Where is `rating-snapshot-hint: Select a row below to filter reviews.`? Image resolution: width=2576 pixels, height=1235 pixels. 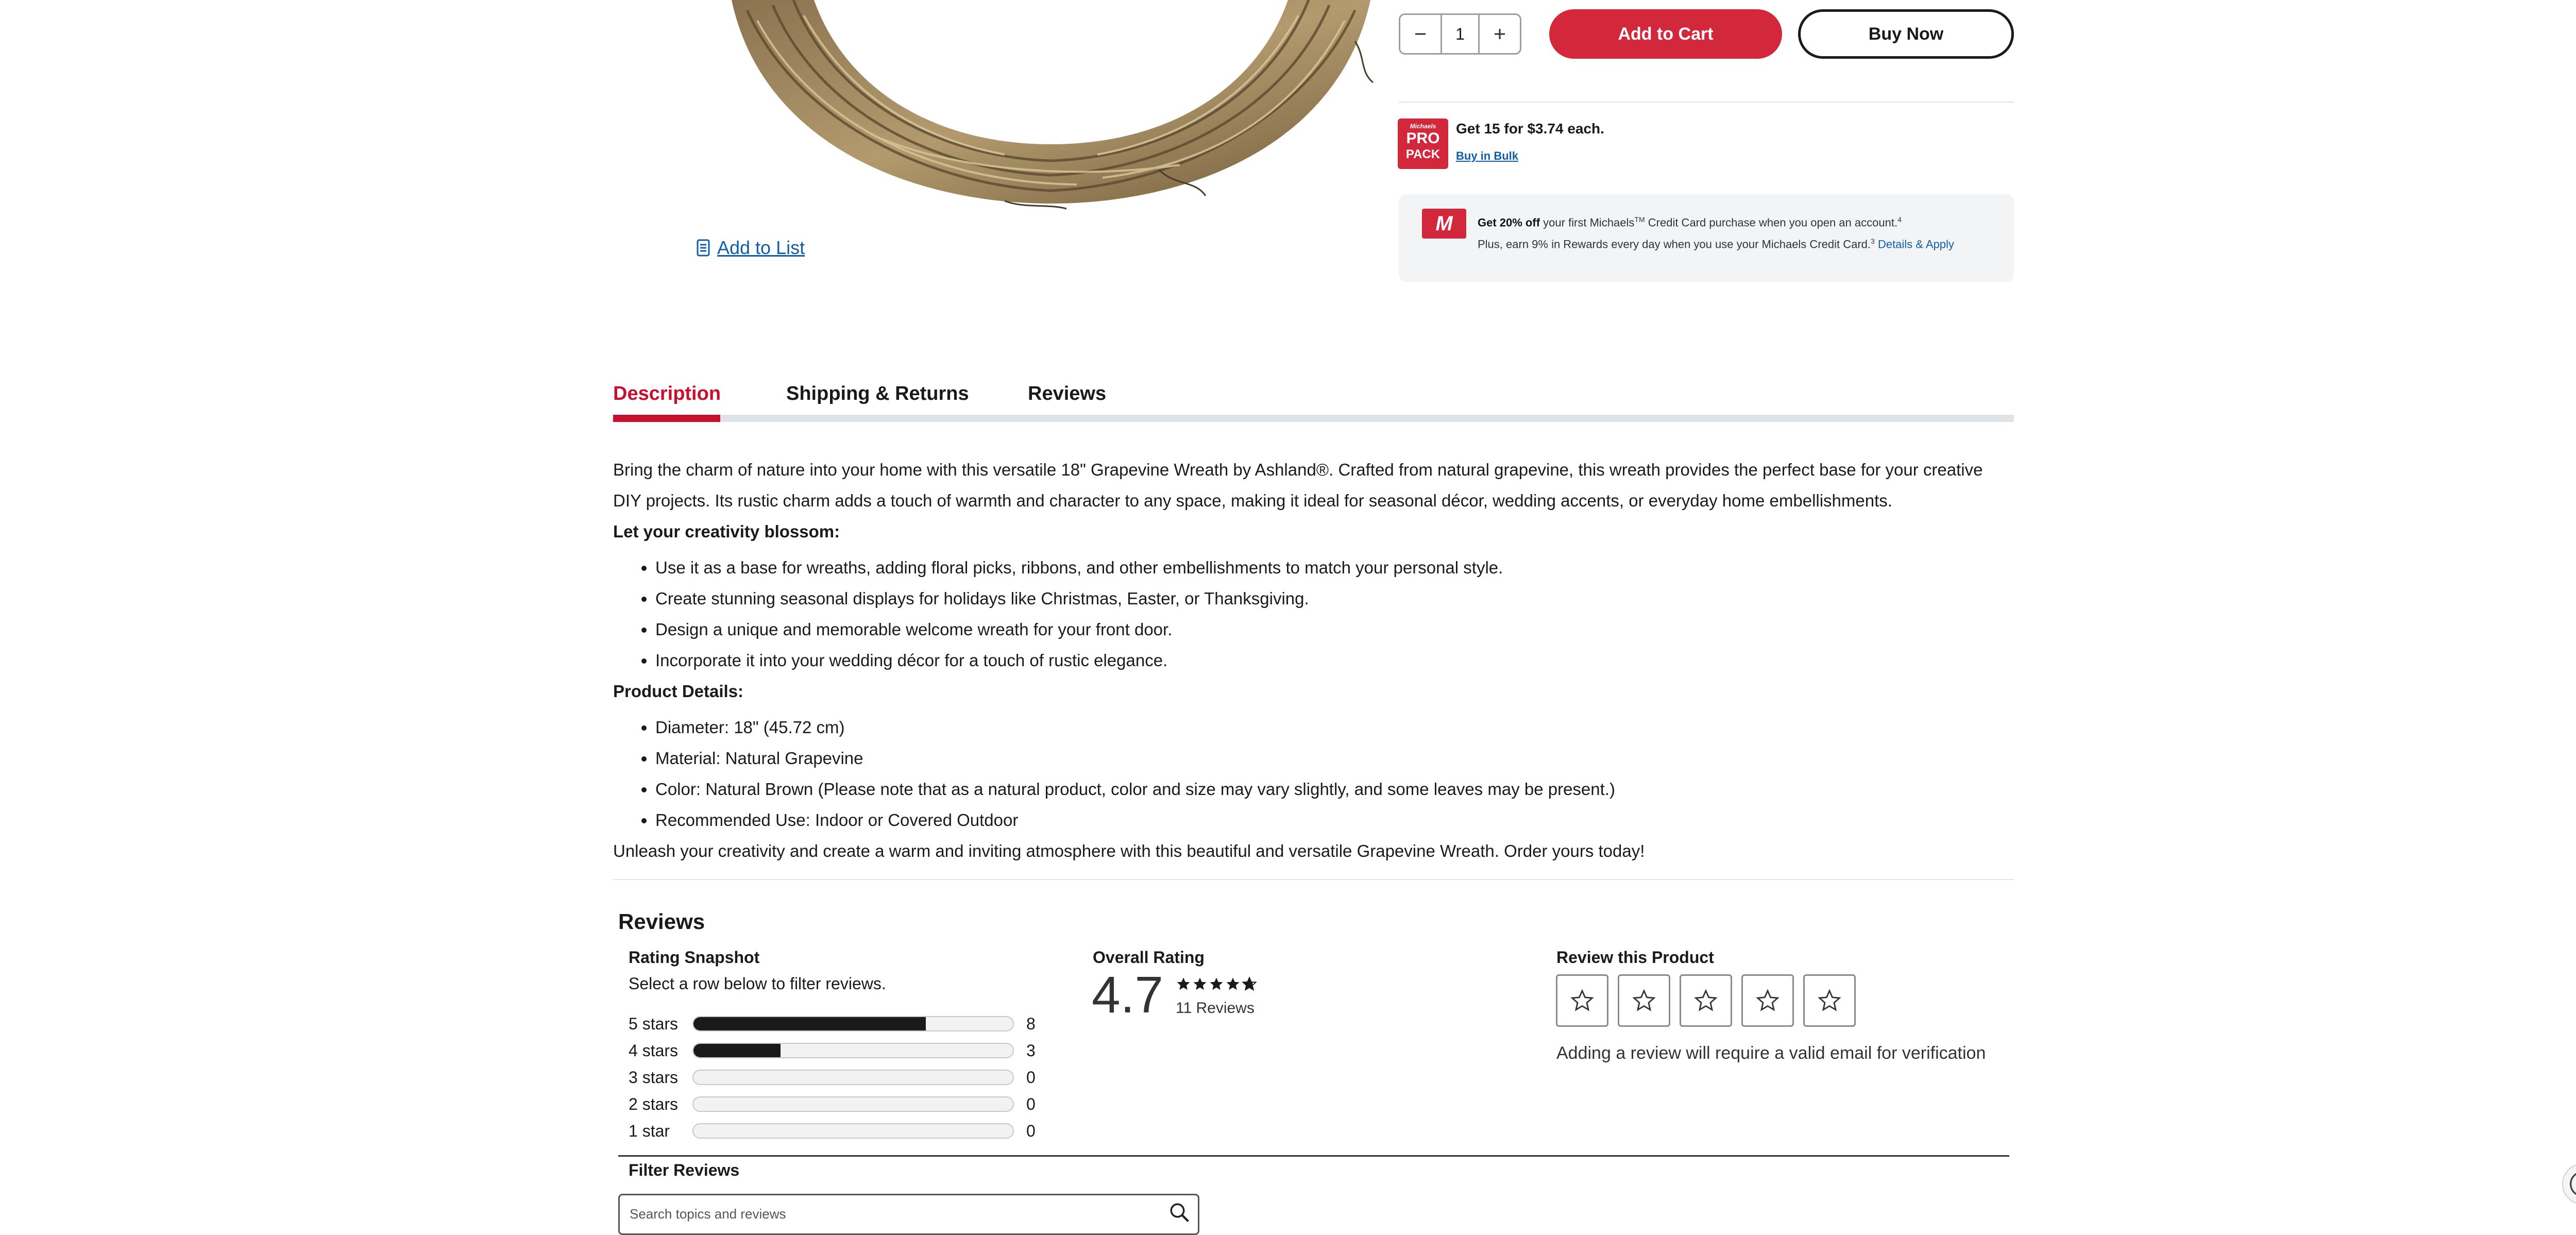 rating-snapshot-hint: Select a row below to filter reviews. is located at coordinates (757, 983).